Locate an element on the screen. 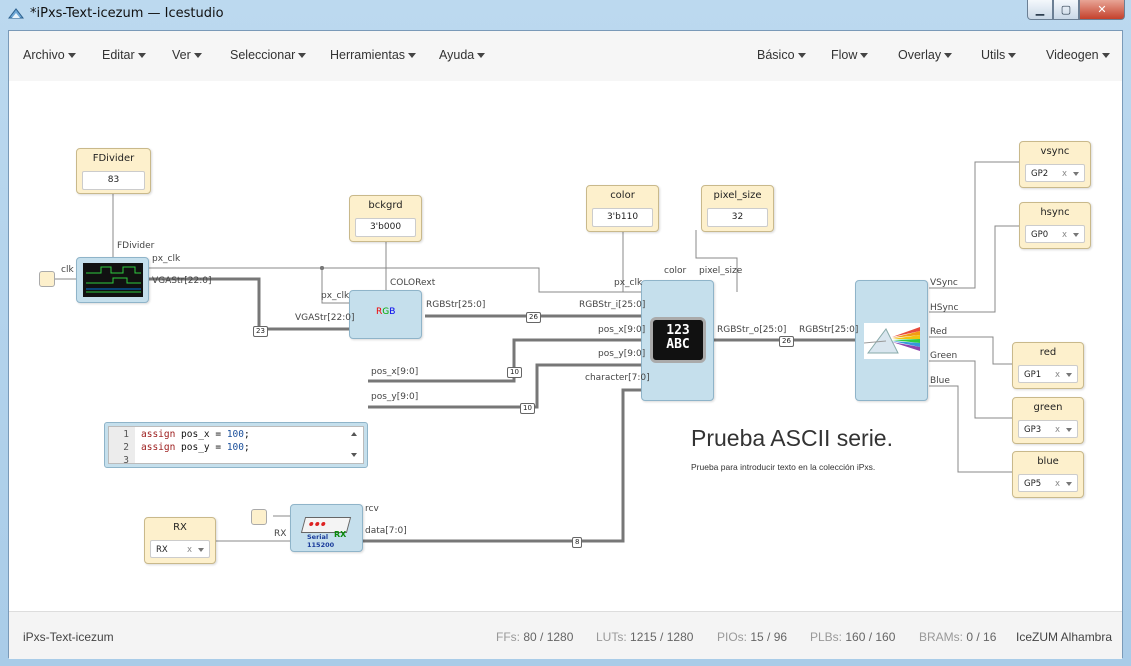  pixel-size-constant: pixel_size 32 is located at coordinates (737, 208).